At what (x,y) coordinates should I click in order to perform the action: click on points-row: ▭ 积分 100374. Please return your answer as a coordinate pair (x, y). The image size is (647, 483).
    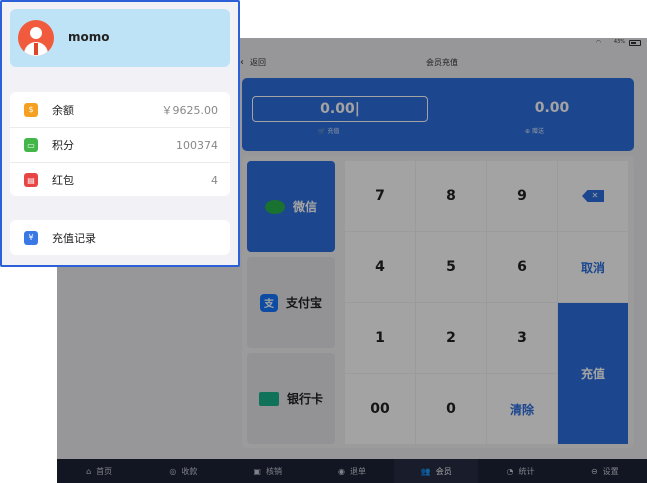
    Looking at the image, I should click on (120, 144).